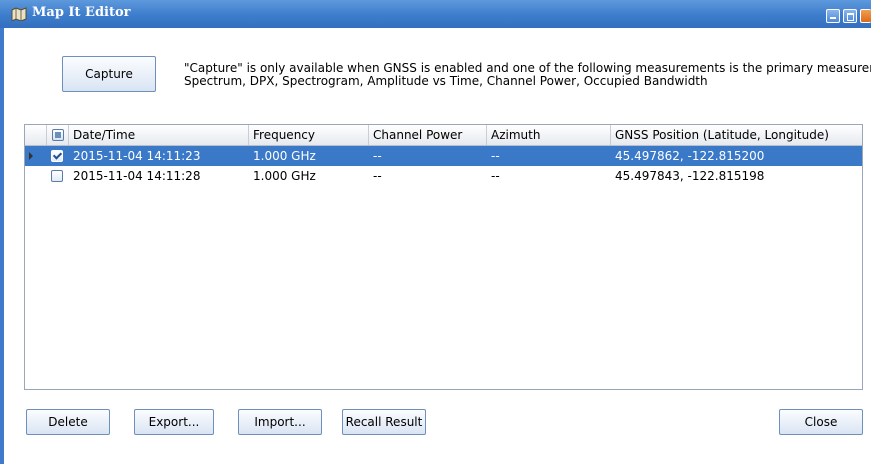 Image resolution: width=871 pixels, height=464 pixels. I want to click on maximize-button, so click(850, 16).